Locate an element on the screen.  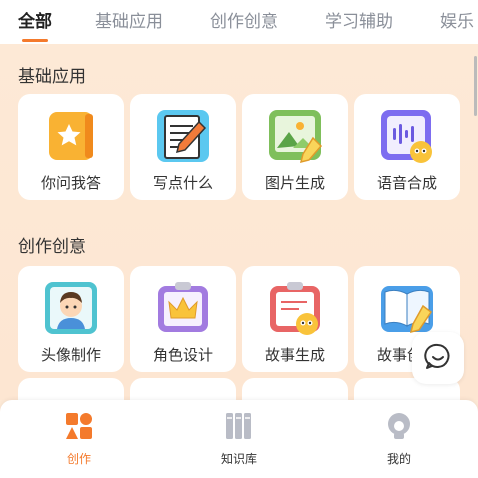
chat-bubble-icon is located at coordinates (438, 358).